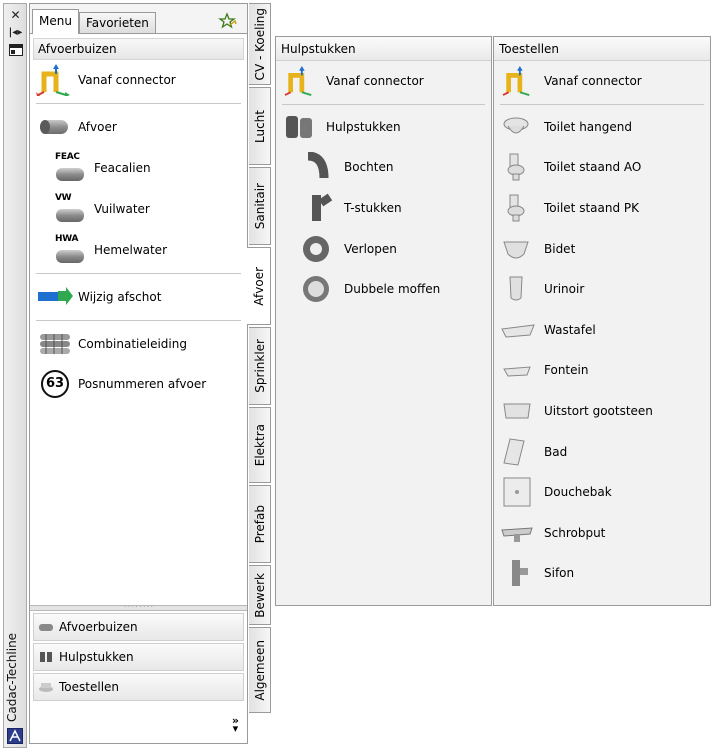 This screenshot has height=752, width=713. I want to click on tee-icon, so click(319, 208).